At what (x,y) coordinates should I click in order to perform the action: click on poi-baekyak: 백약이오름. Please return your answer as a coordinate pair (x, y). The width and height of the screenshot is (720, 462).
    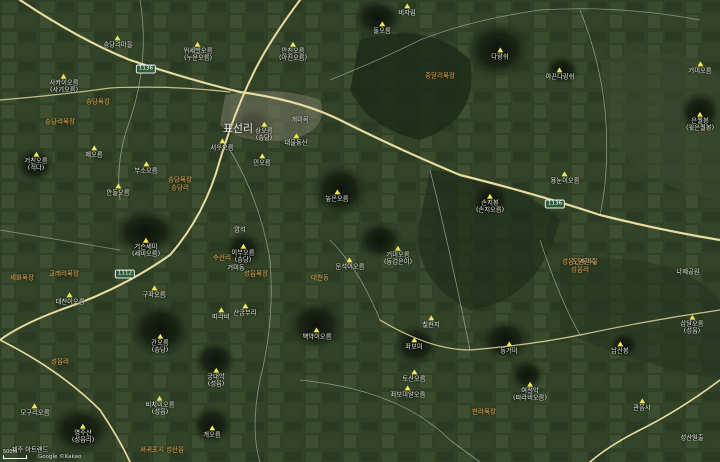
    Looking at the image, I should click on (317, 333).